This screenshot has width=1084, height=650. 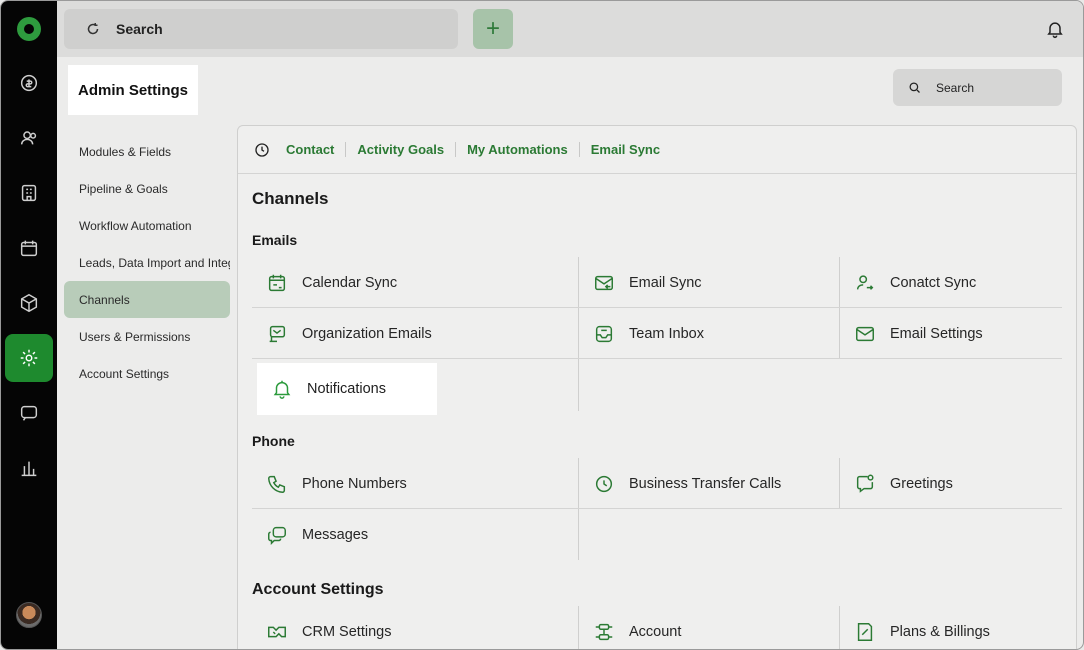 I want to click on section-title-account-settings: Account Settings, so click(x=318, y=589).